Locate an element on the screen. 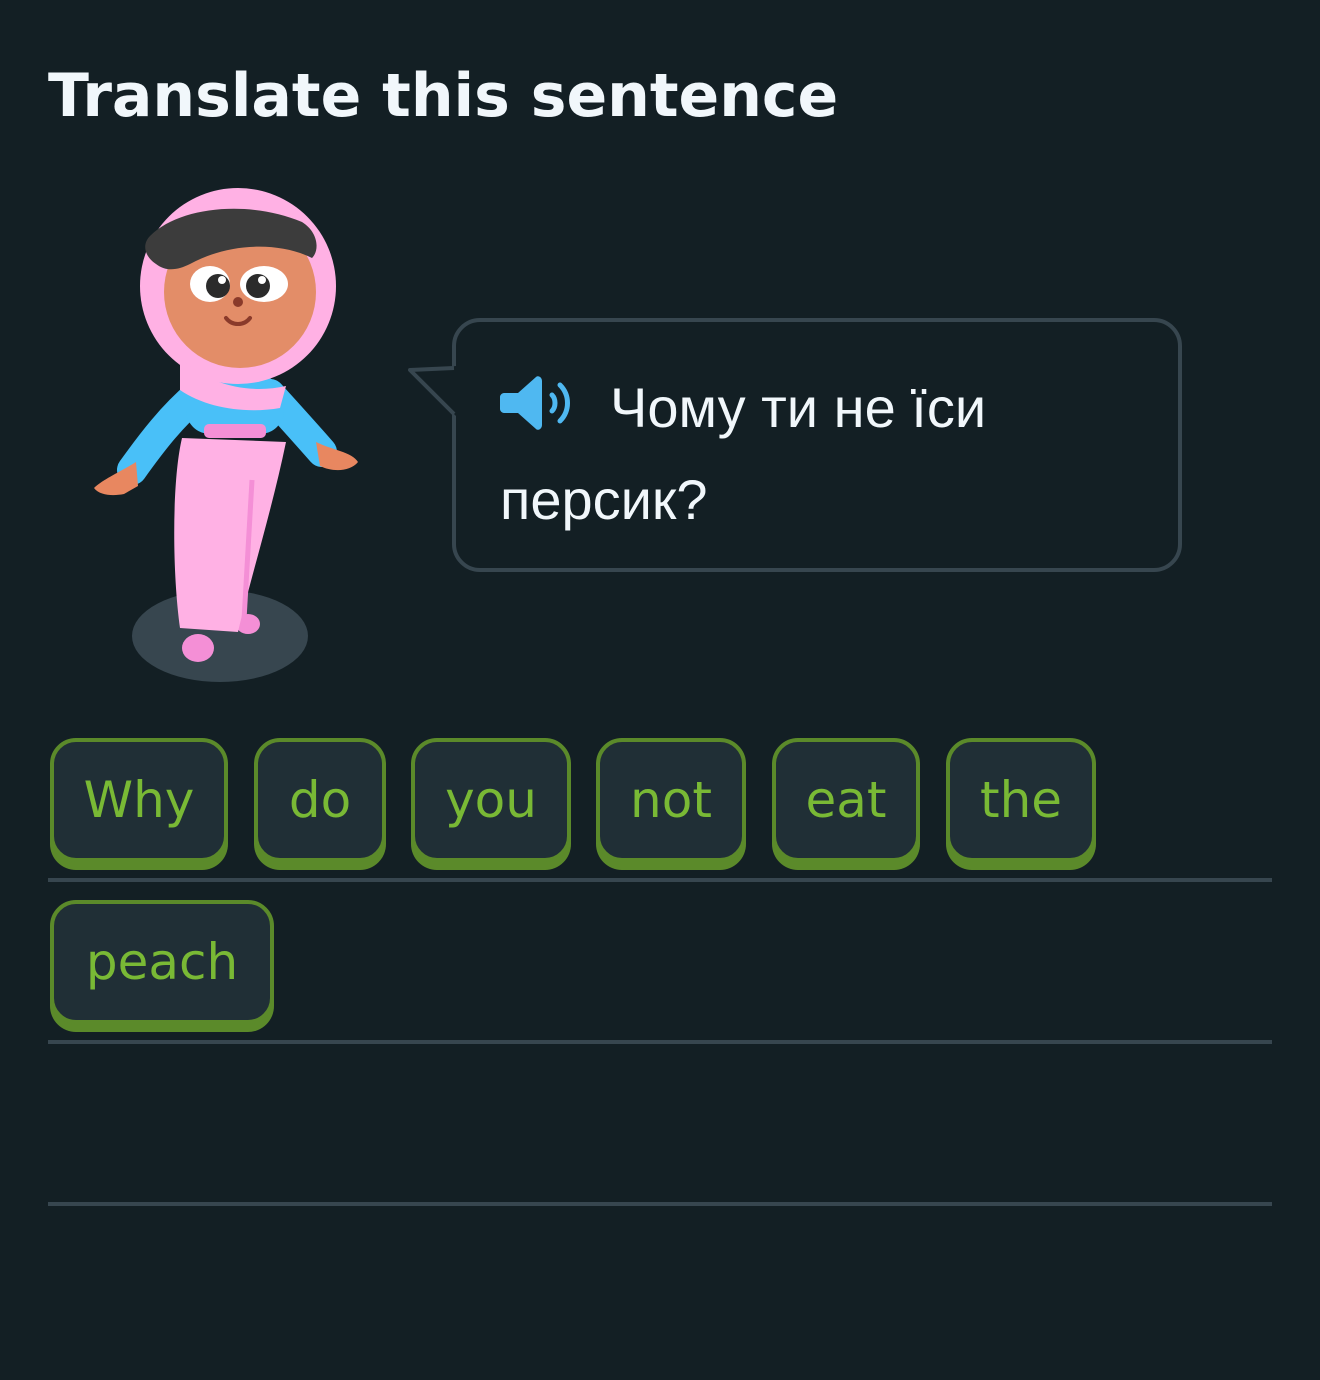 This screenshot has width=1320, height=1380. character-glint-right is located at coordinates (262, 280).